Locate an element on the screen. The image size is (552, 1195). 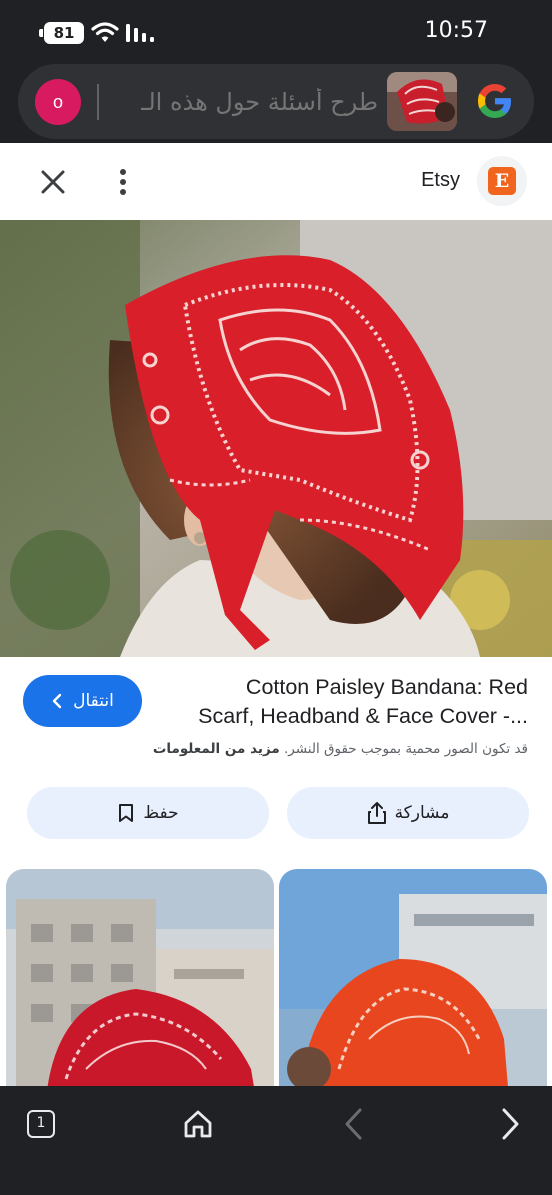
battery-level: 81 is located at coordinates (64, 33).